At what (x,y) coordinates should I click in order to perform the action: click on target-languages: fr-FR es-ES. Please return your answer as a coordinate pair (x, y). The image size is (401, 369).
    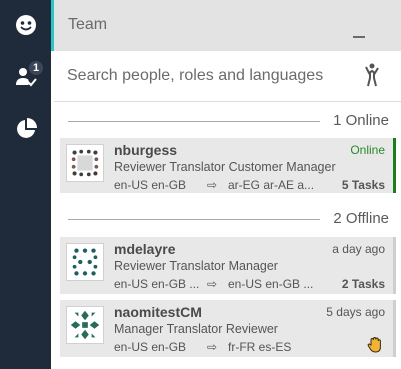
    Looking at the image, I should click on (260, 347).